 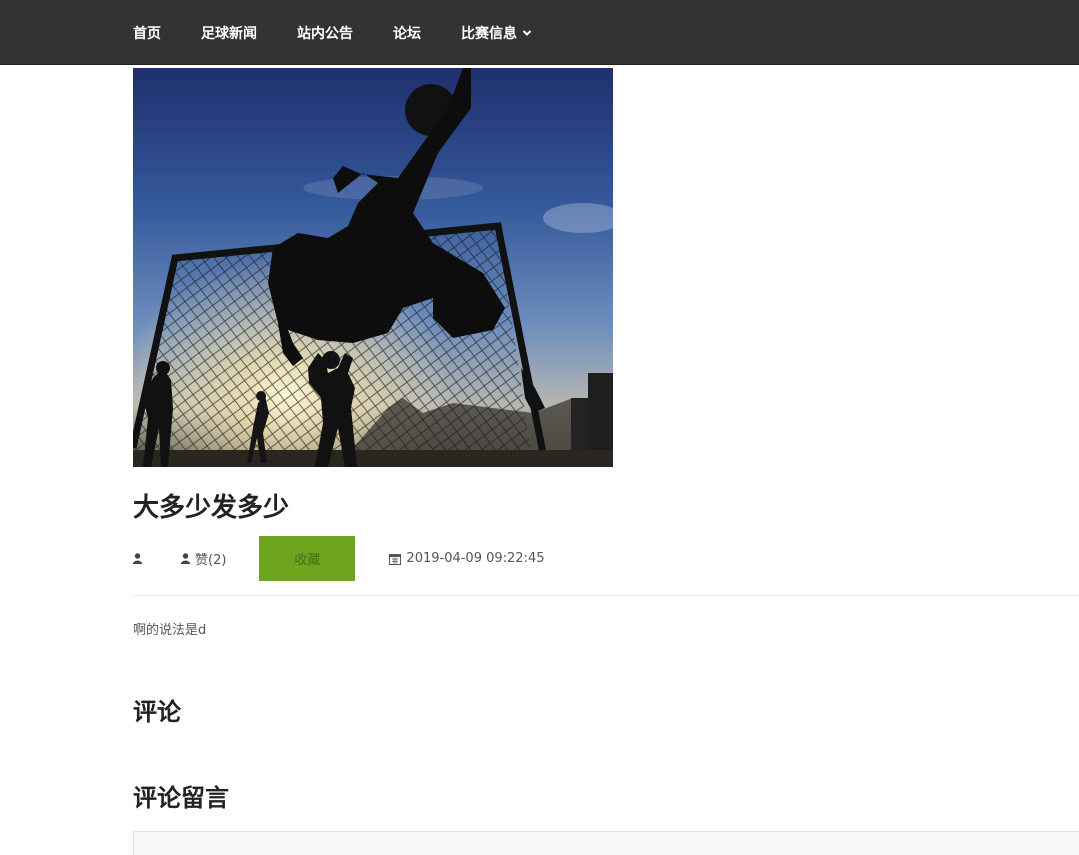 What do you see at coordinates (211, 508) in the screenshot?
I see `article-title: 大多少发多少` at bounding box center [211, 508].